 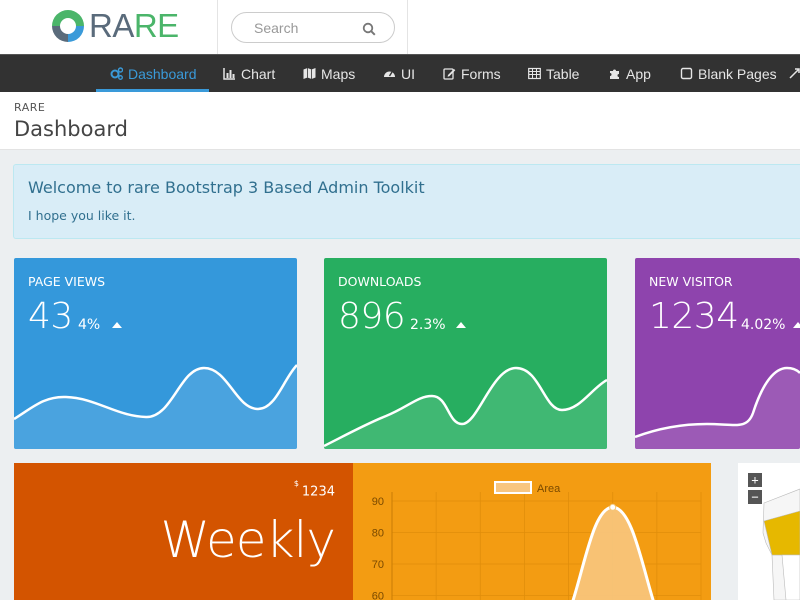 What do you see at coordinates (89, 325) in the screenshot?
I see `stat-percent: 4%` at bounding box center [89, 325].